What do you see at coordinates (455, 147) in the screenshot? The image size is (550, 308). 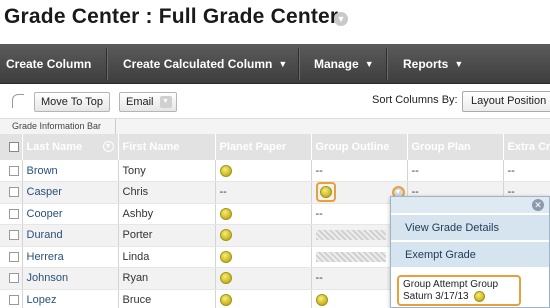 I see `column-header-group-plan: Group Plan` at bounding box center [455, 147].